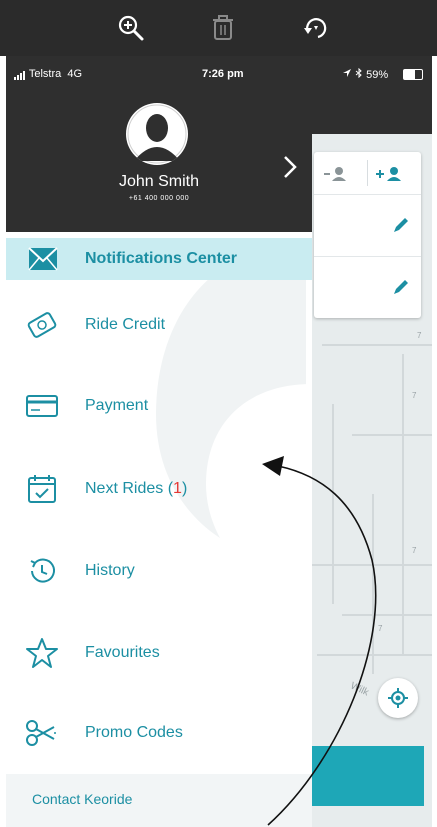  I want to click on envelope-icon, so click(42, 259).